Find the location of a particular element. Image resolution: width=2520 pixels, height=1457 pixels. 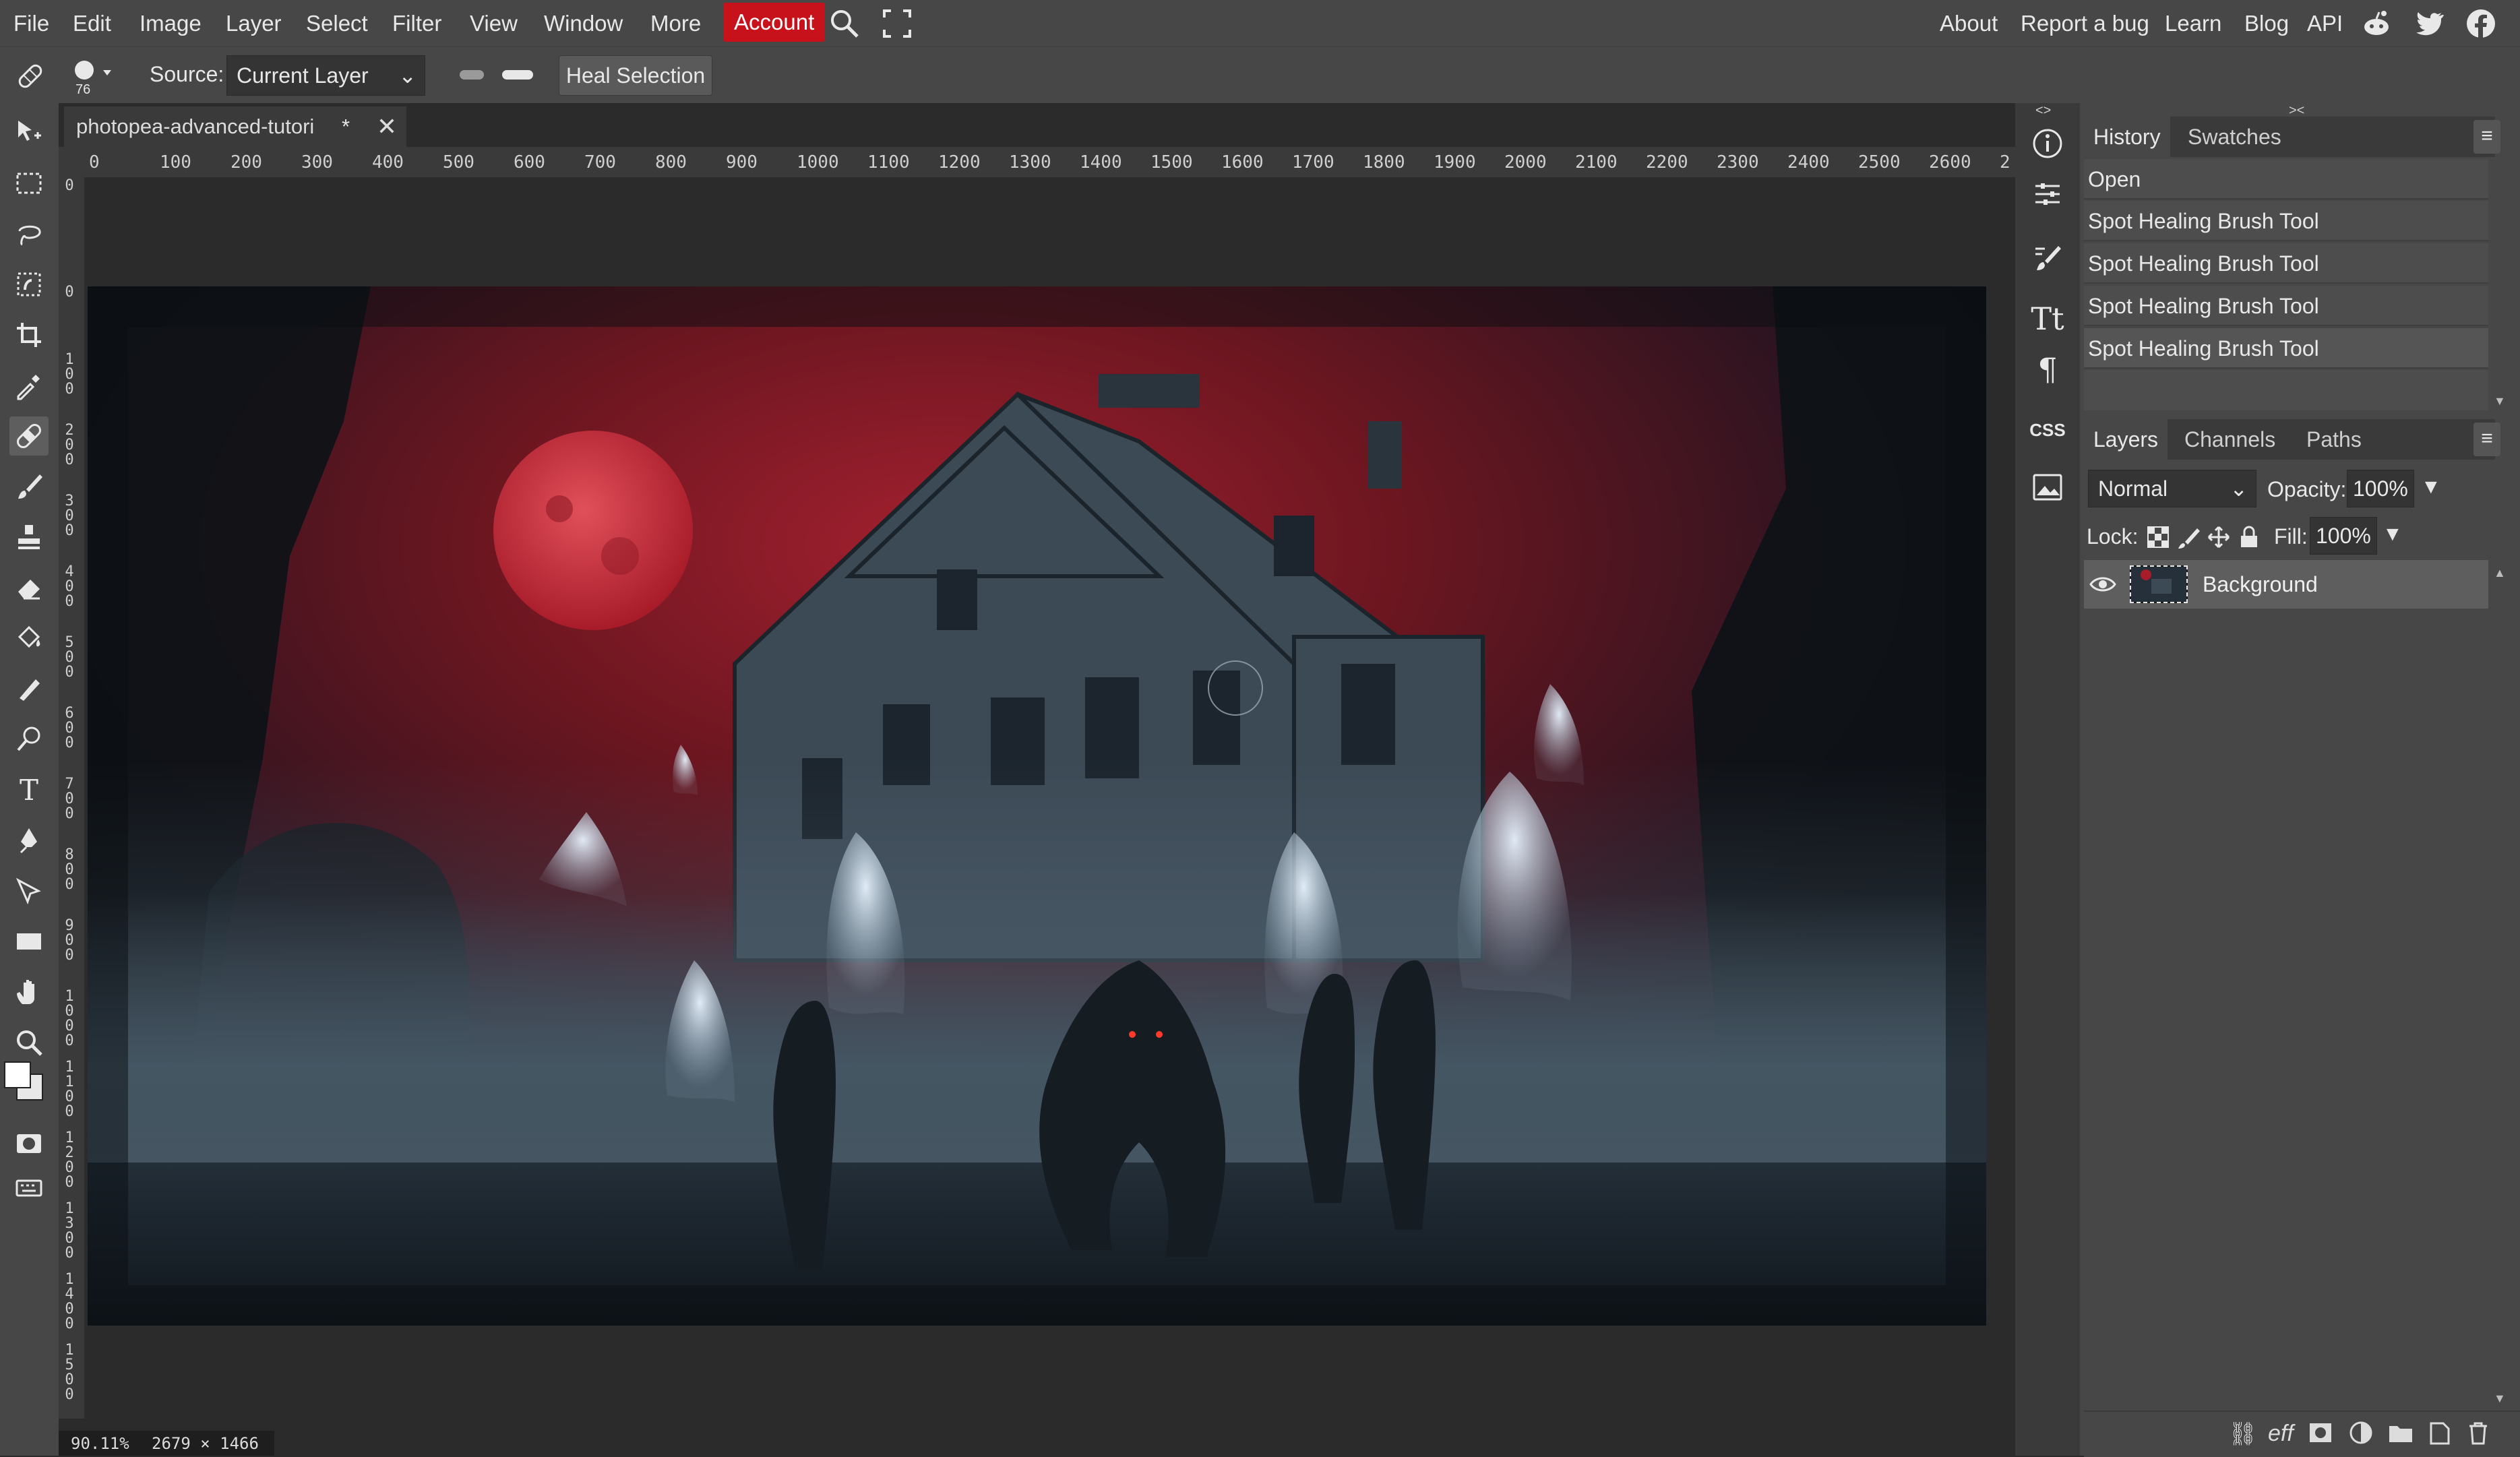

close-icon: ✕ is located at coordinates (387, 126).